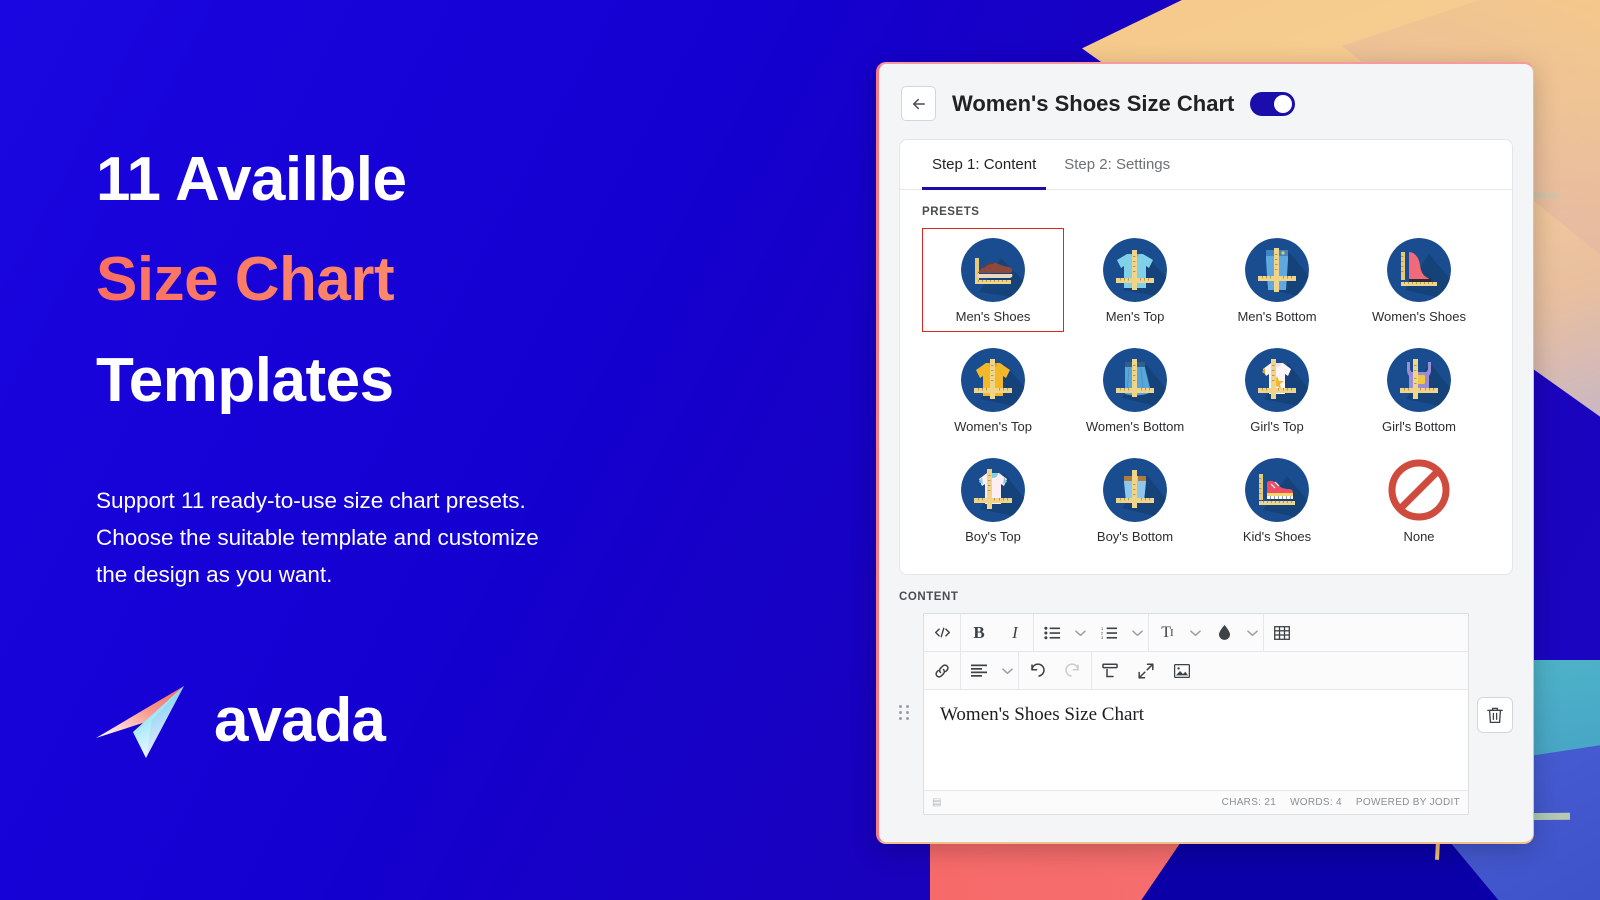 Image resolution: width=1600 pixels, height=900 pixels. What do you see at coordinates (993, 490) in the screenshot?
I see `boys-top-icon` at bounding box center [993, 490].